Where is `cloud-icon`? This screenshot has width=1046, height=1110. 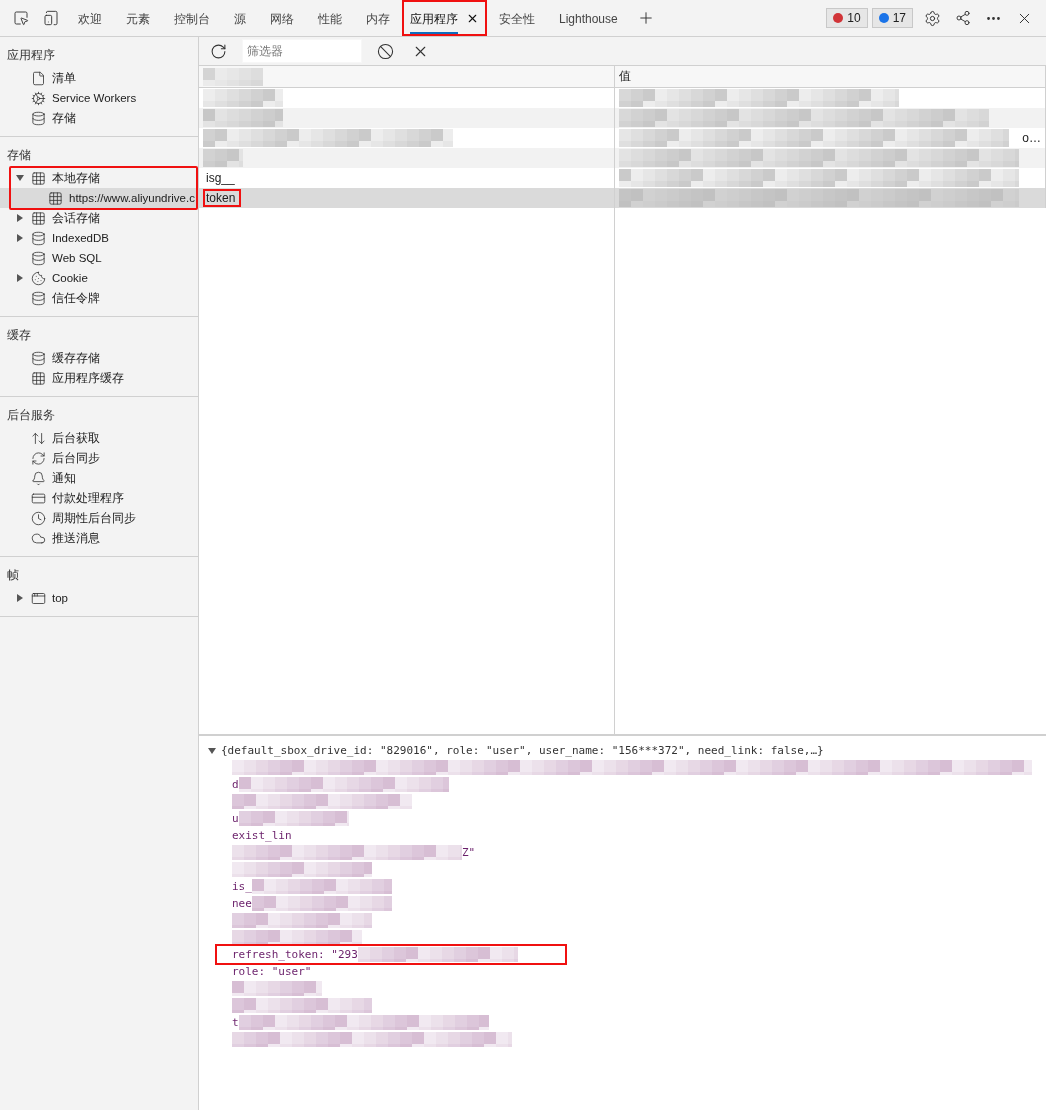
cloud-icon is located at coordinates (38, 538).